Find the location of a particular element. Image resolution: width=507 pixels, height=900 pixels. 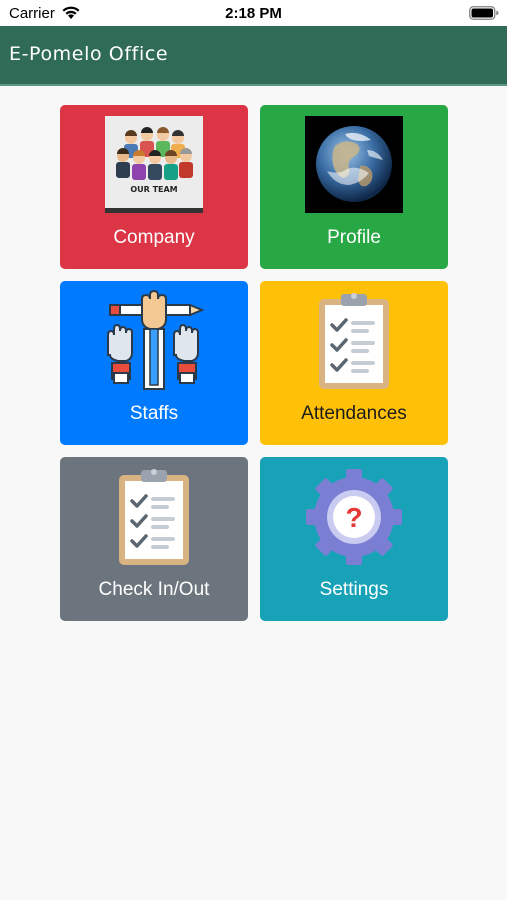

earth-image is located at coordinates (354, 164).